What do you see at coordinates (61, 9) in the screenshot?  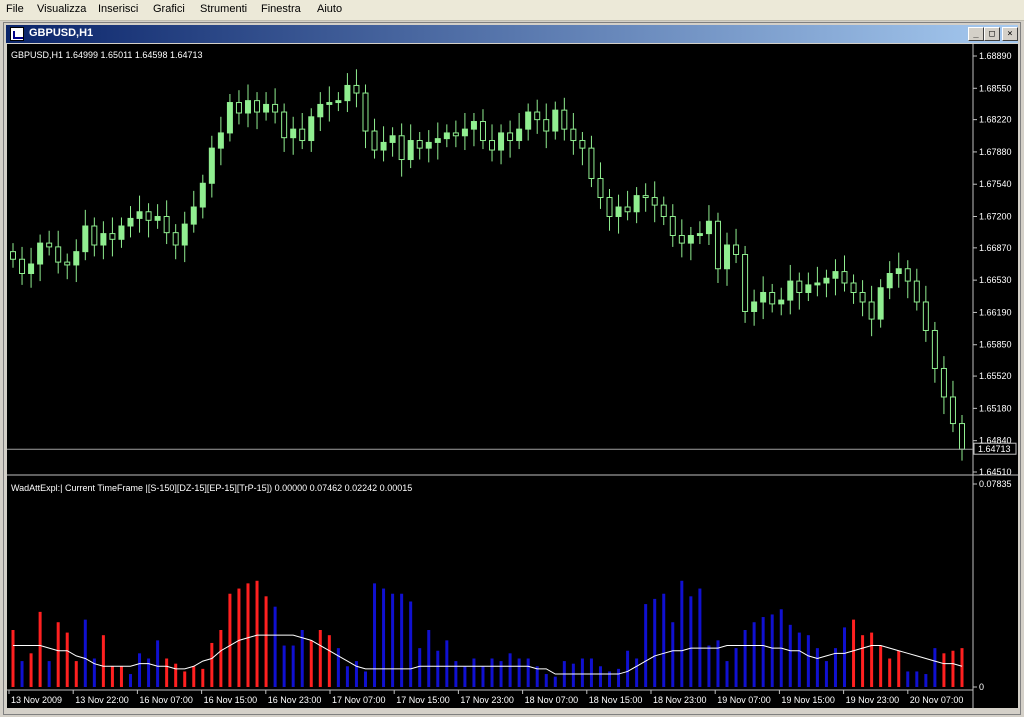 I see `menu-visualizza: Visualizza` at bounding box center [61, 9].